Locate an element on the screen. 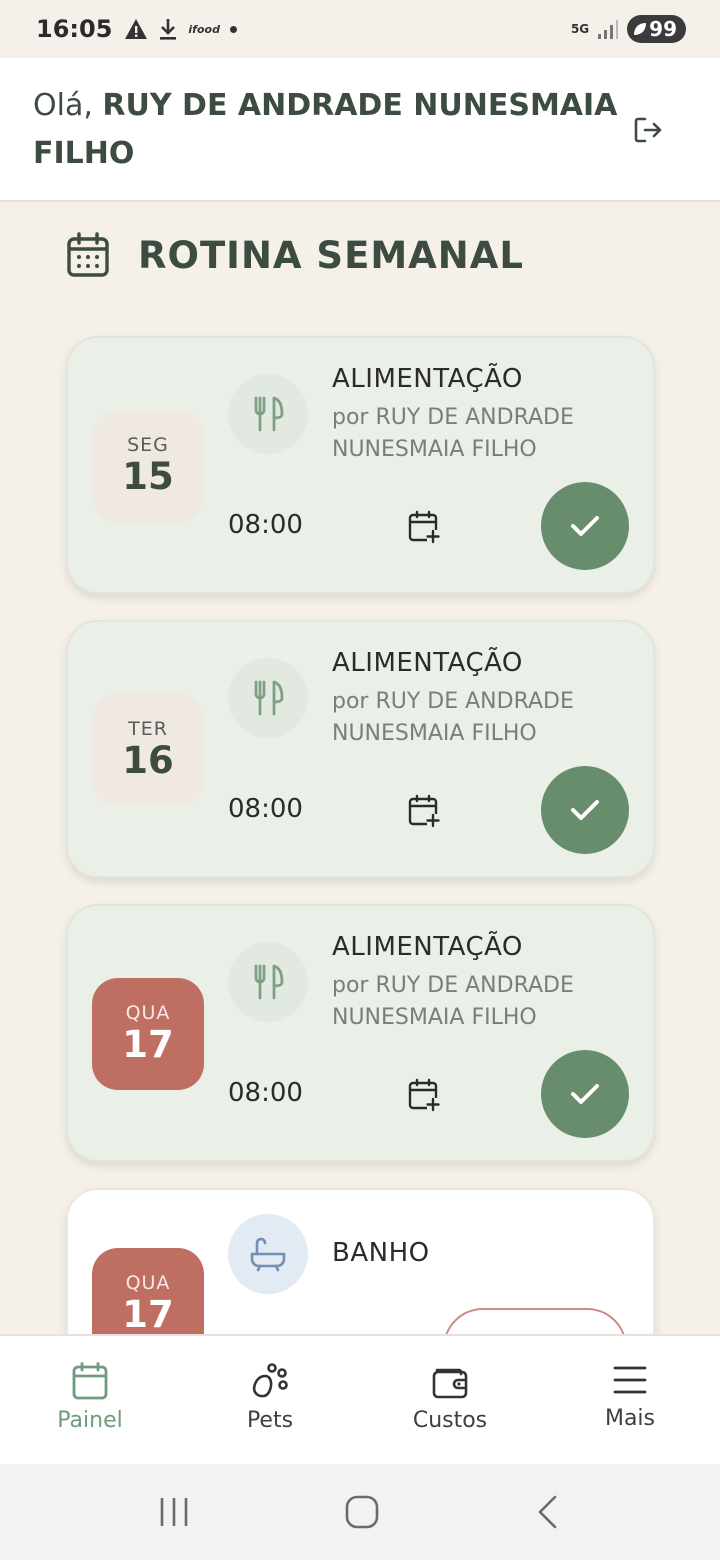 Image resolution: width=720 pixels, height=1560 pixels. nav-label: Mais is located at coordinates (630, 1418).